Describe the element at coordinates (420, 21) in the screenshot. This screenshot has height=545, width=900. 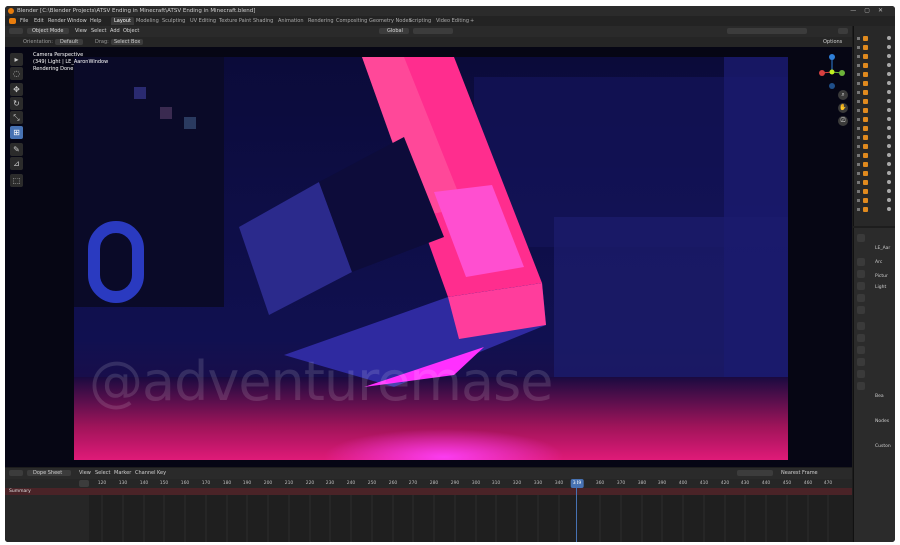
I see `tab-scripting: Scripting` at that location.